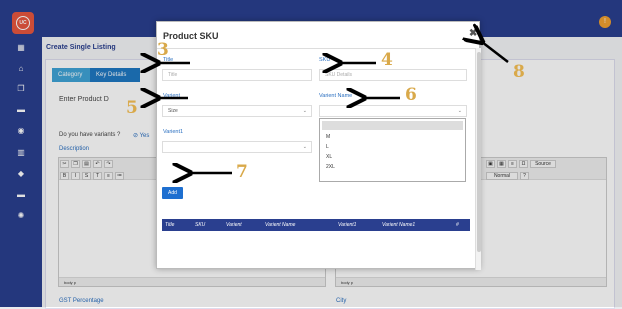 This screenshot has height=309, width=622. Describe the element at coordinates (387, 60) in the screenshot. I see `annotation-4: 4` at that location.